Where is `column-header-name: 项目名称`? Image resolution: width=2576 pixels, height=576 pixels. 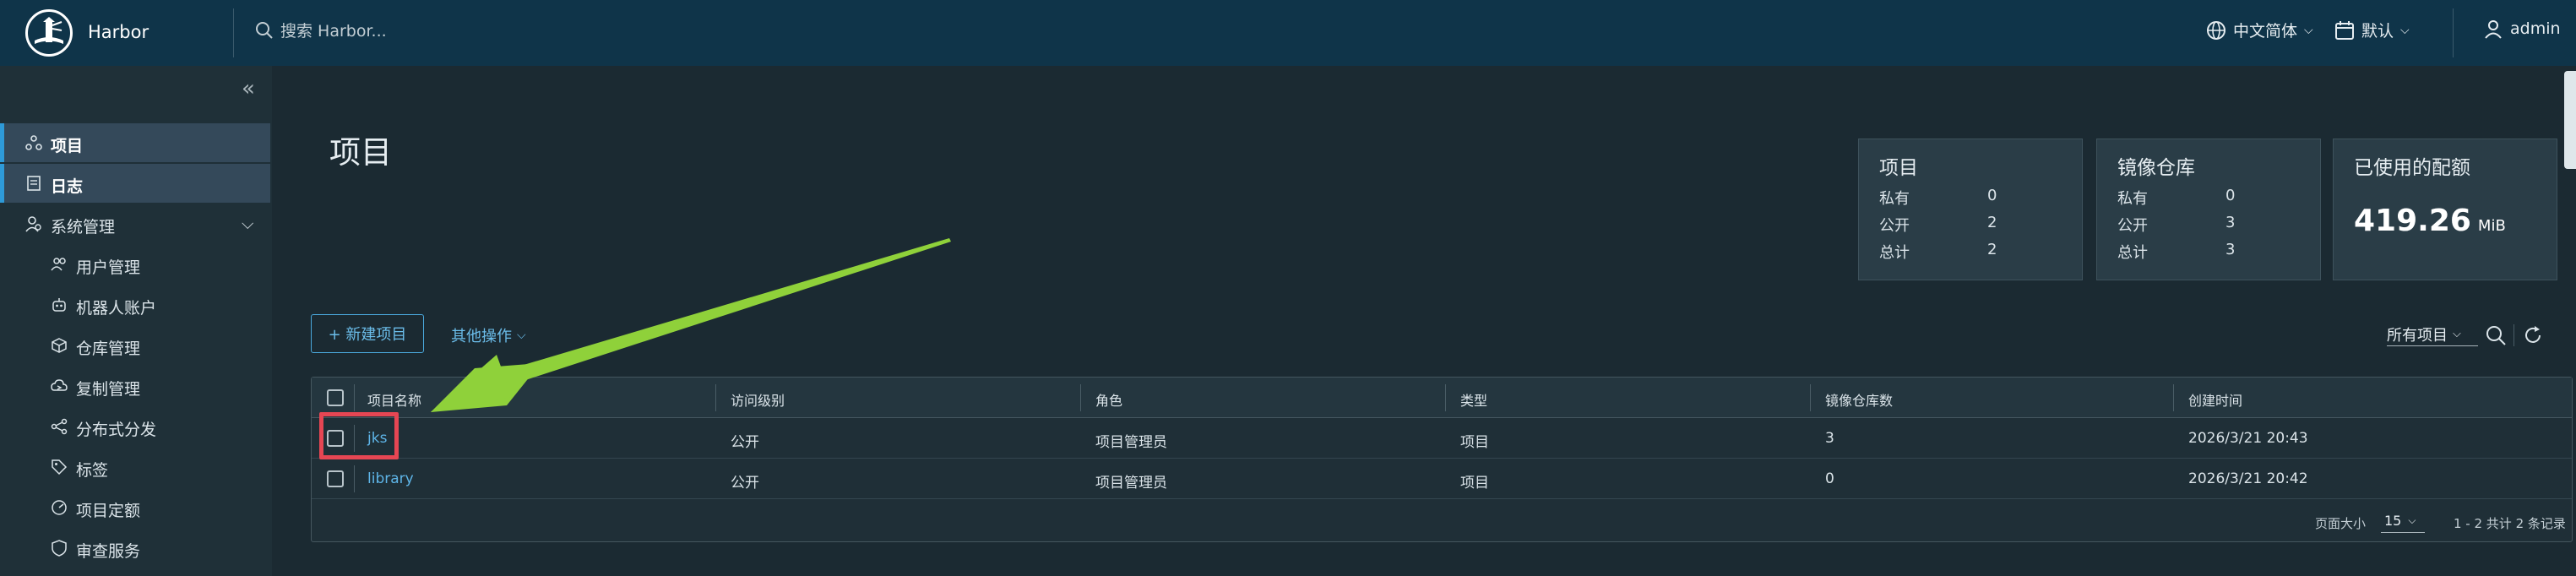 column-header-name: 项目名称 is located at coordinates (394, 399).